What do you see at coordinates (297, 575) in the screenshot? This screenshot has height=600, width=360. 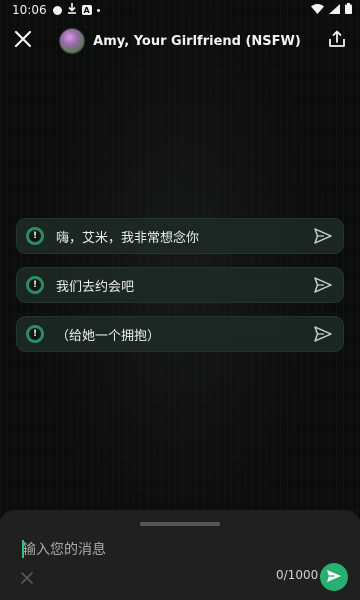 I see `character-counter: 0/1000` at bounding box center [297, 575].